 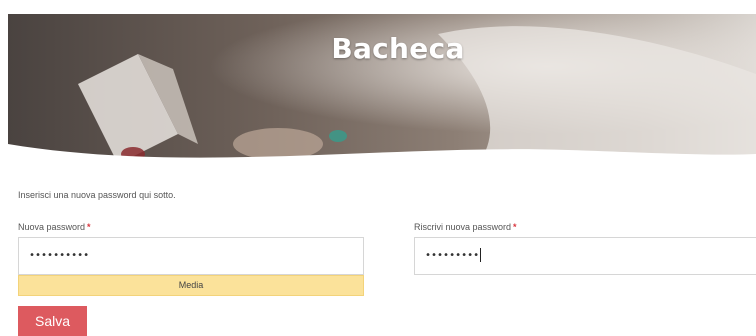 What do you see at coordinates (452, 255) in the screenshot?
I see `confirm-password-value: •••••••••` at bounding box center [452, 255].